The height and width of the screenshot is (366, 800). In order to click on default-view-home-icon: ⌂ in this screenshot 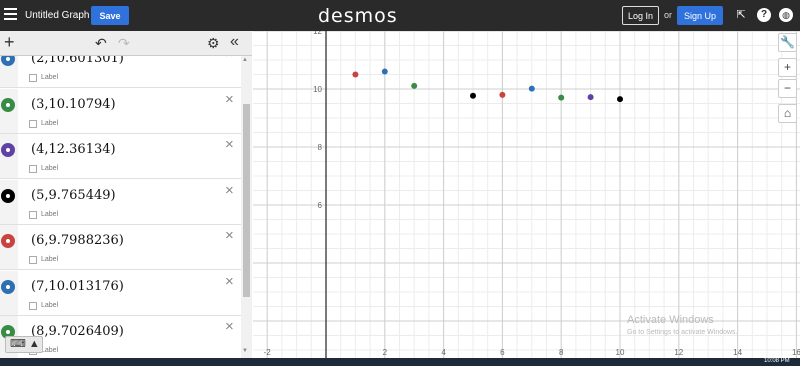, I will do `click(787, 113)`.